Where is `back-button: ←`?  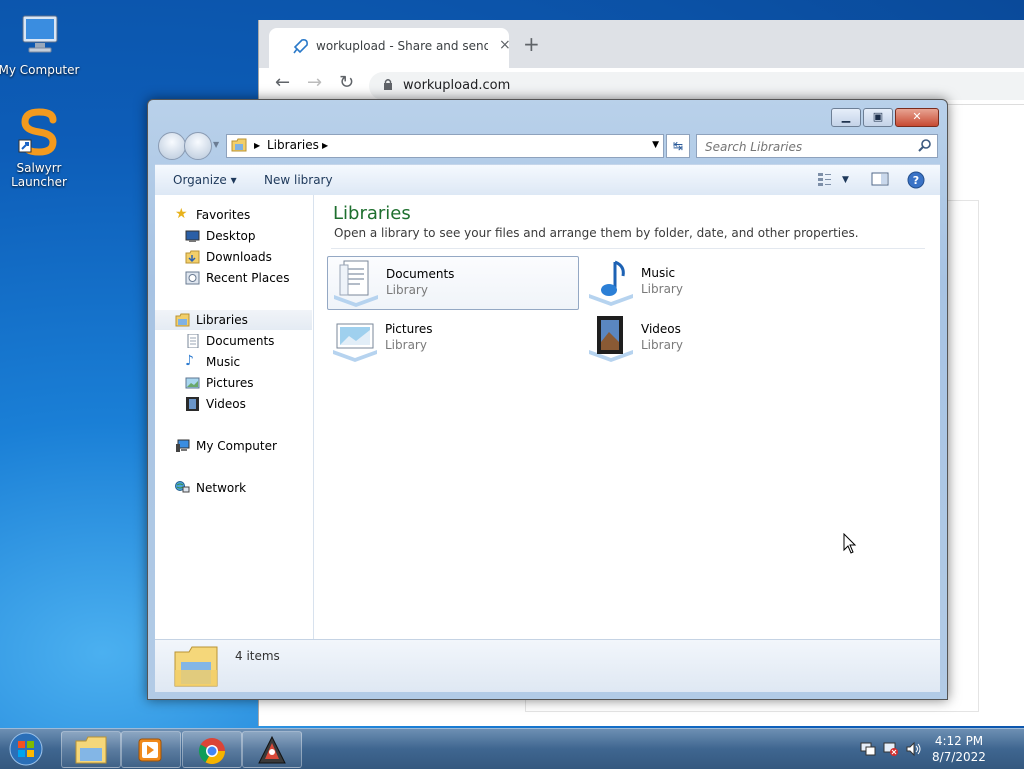 back-button: ← is located at coordinates (282, 82).